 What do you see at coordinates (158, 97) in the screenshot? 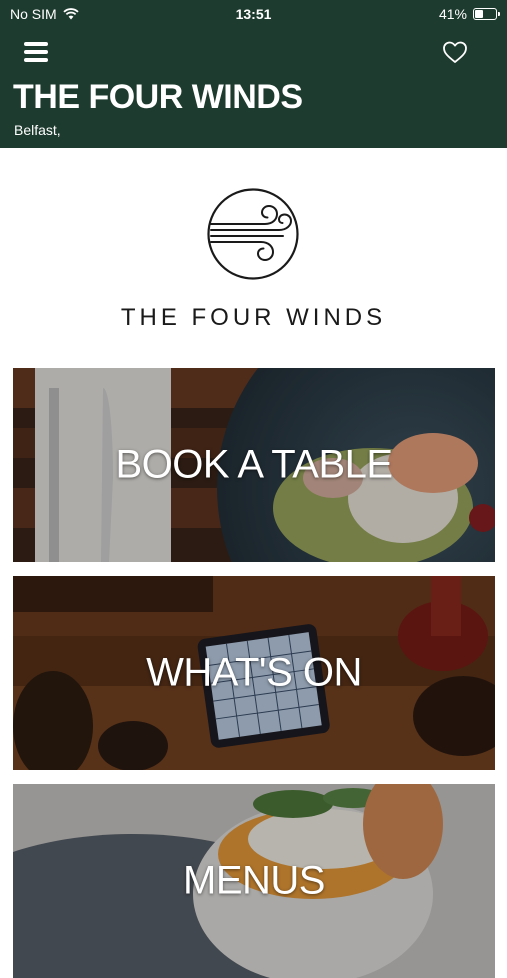
I see `page-title: THE FOUR WINDS` at bounding box center [158, 97].